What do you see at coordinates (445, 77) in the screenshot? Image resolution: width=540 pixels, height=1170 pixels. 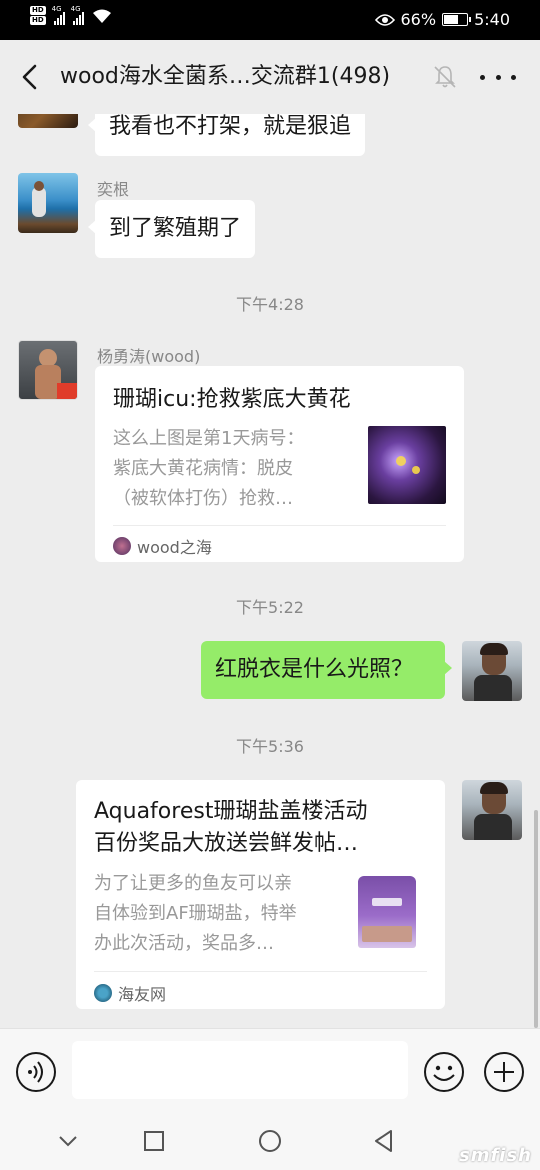 I see `bell-off-icon` at bounding box center [445, 77].